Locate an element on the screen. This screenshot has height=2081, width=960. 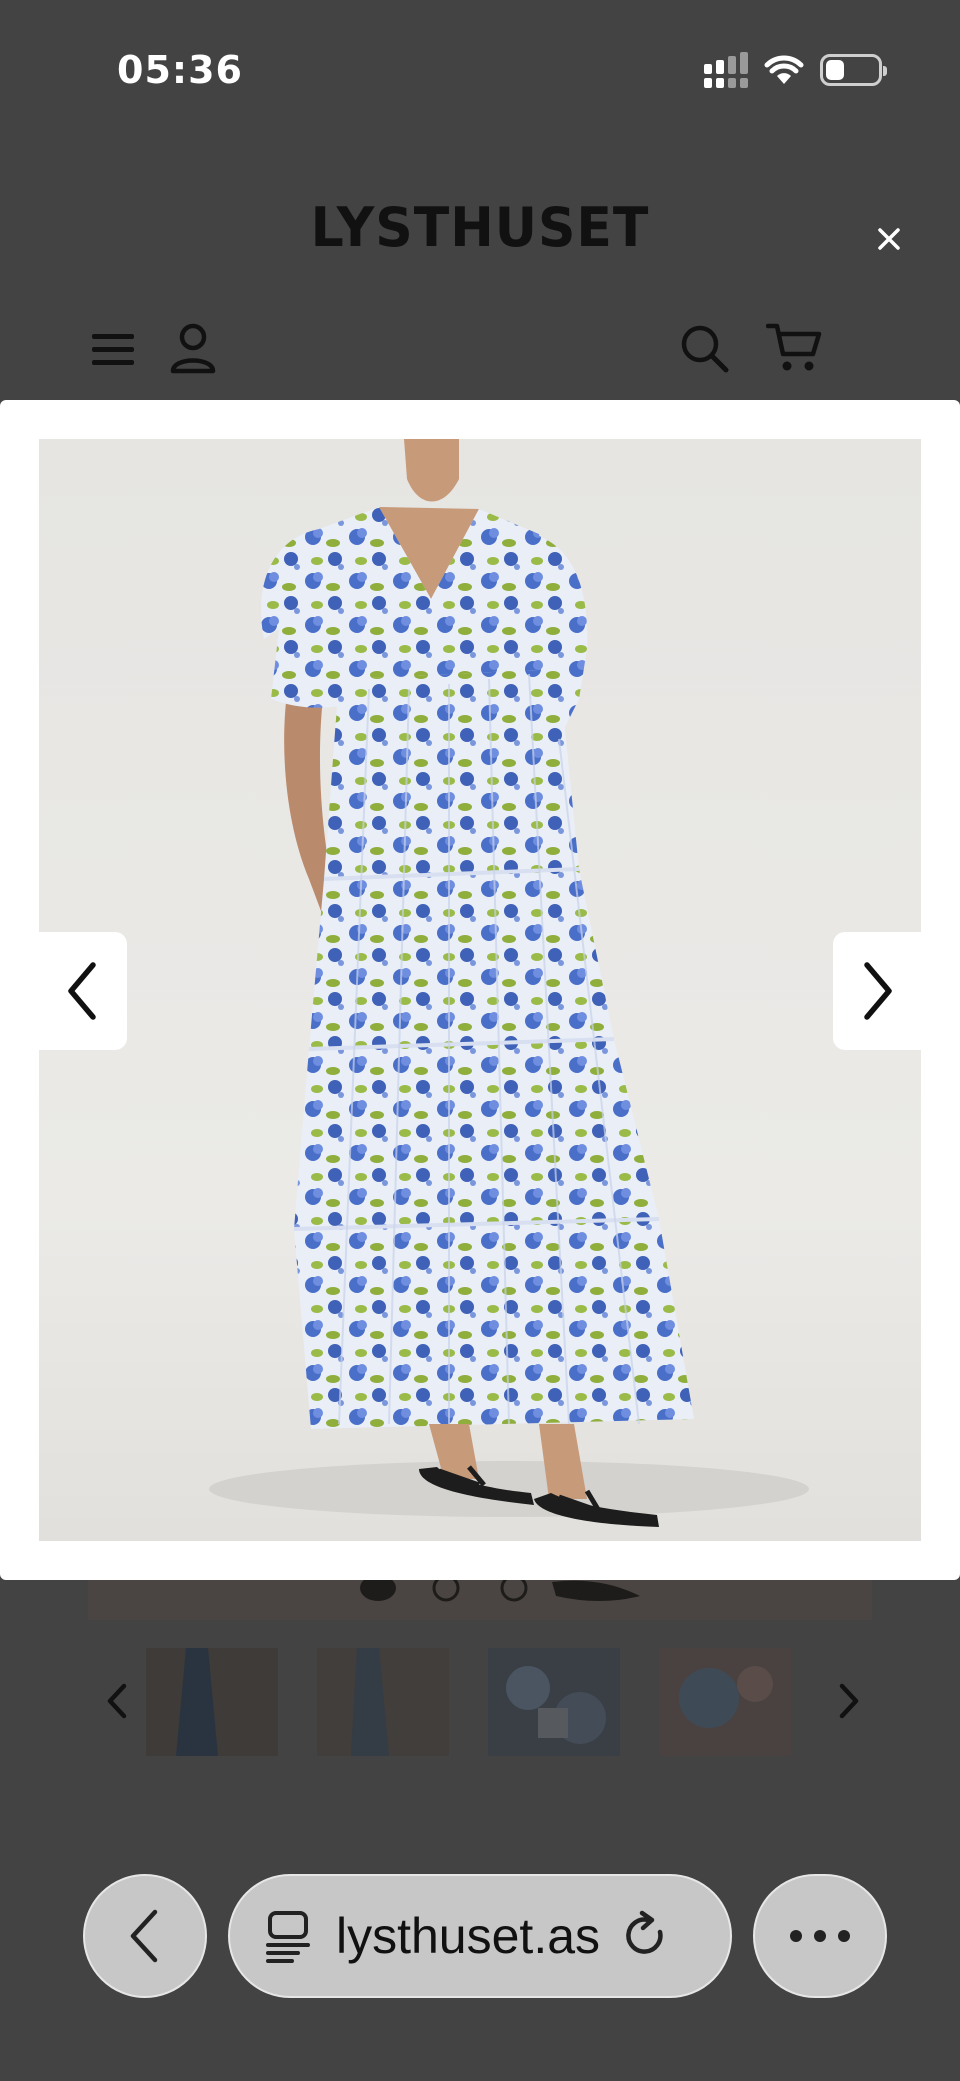
gallery-dots is located at coordinates (480, 1597).